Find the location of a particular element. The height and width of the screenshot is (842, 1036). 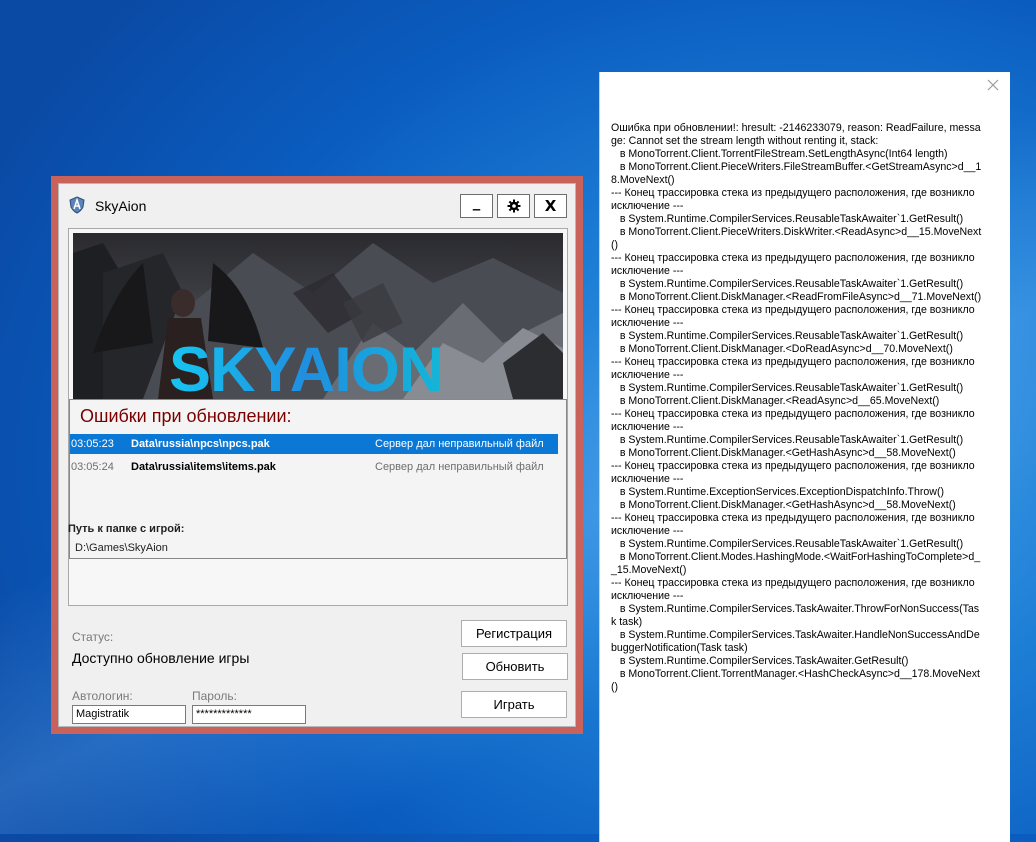

game-banner: SKYAION is located at coordinates (318, 316).